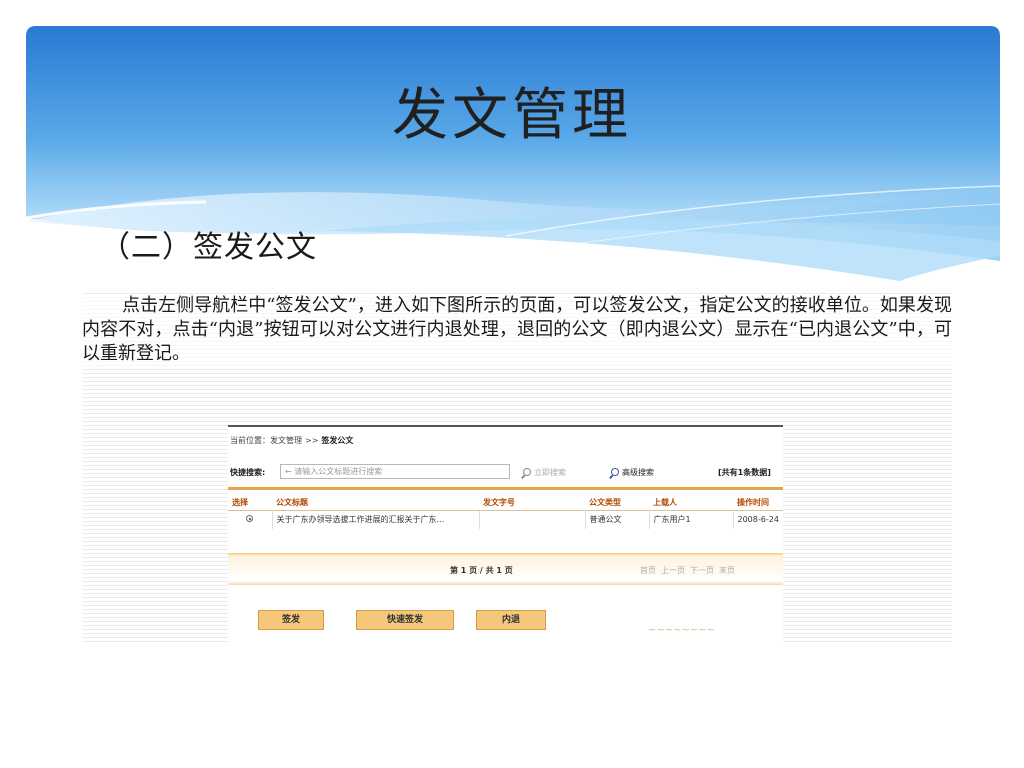  Describe the element at coordinates (395, 471) in the screenshot. I see `search-input: ← 请输入公文标题进行搜索` at that location.